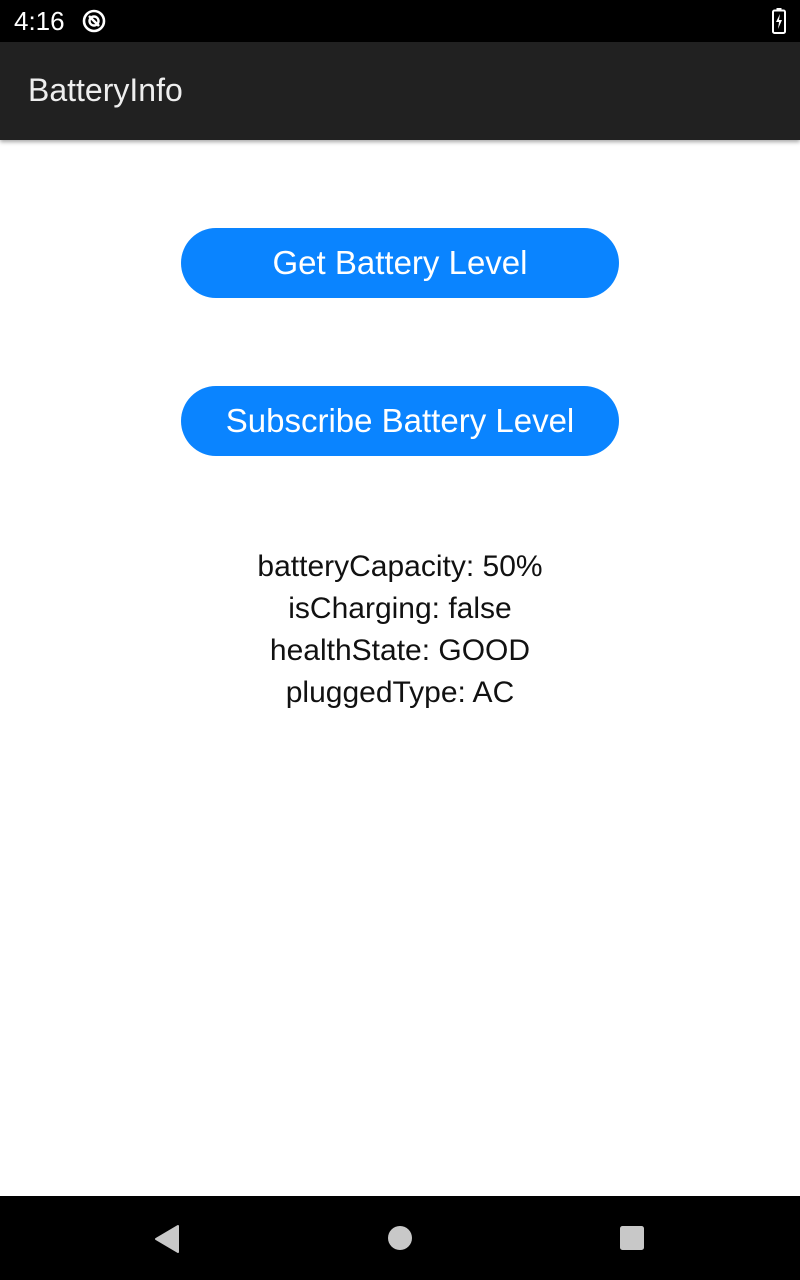 Image resolution: width=800 pixels, height=1280 pixels. Describe the element at coordinates (400, 650) in the screenshot. I see `health-state-text: healthState: GOOD` at that location.